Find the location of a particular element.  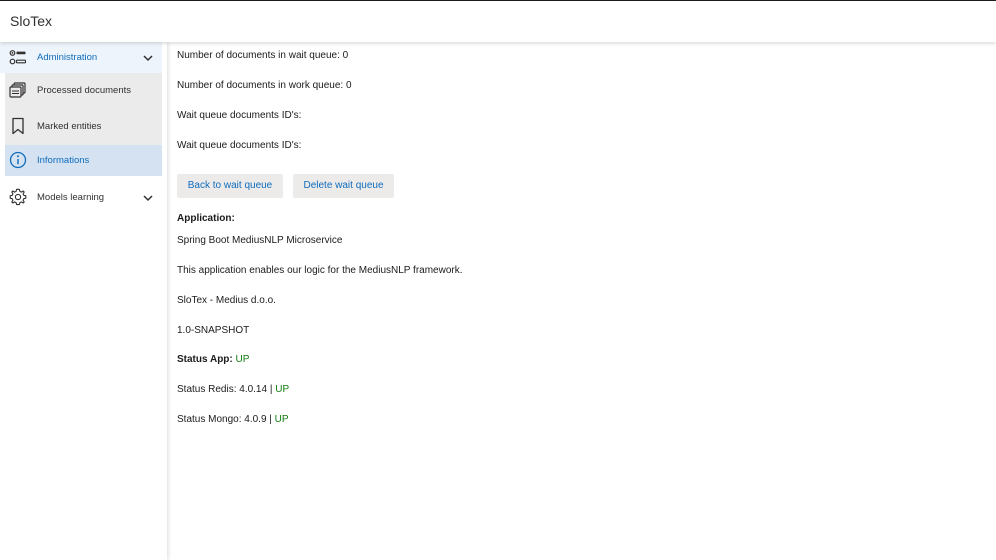

status-mongo: Status Mongo: 4.0.9 | UP is located at coordinates (233, 419).